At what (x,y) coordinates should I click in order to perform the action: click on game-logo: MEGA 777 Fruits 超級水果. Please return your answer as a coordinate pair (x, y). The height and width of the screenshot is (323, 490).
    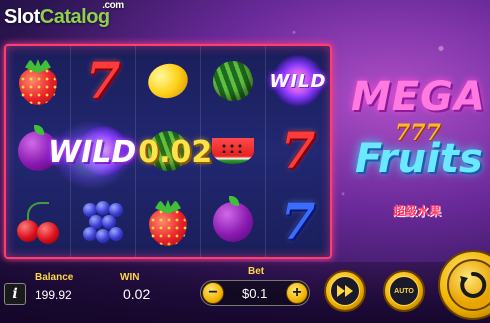
    Looking at the image, I should click on (417, 152).